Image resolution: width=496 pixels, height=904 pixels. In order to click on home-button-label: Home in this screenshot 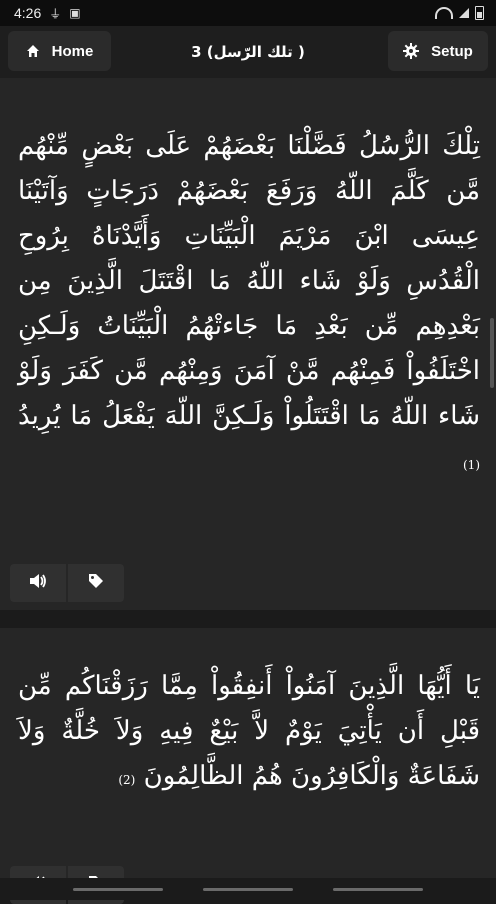, I will do `click(72, 51)`.